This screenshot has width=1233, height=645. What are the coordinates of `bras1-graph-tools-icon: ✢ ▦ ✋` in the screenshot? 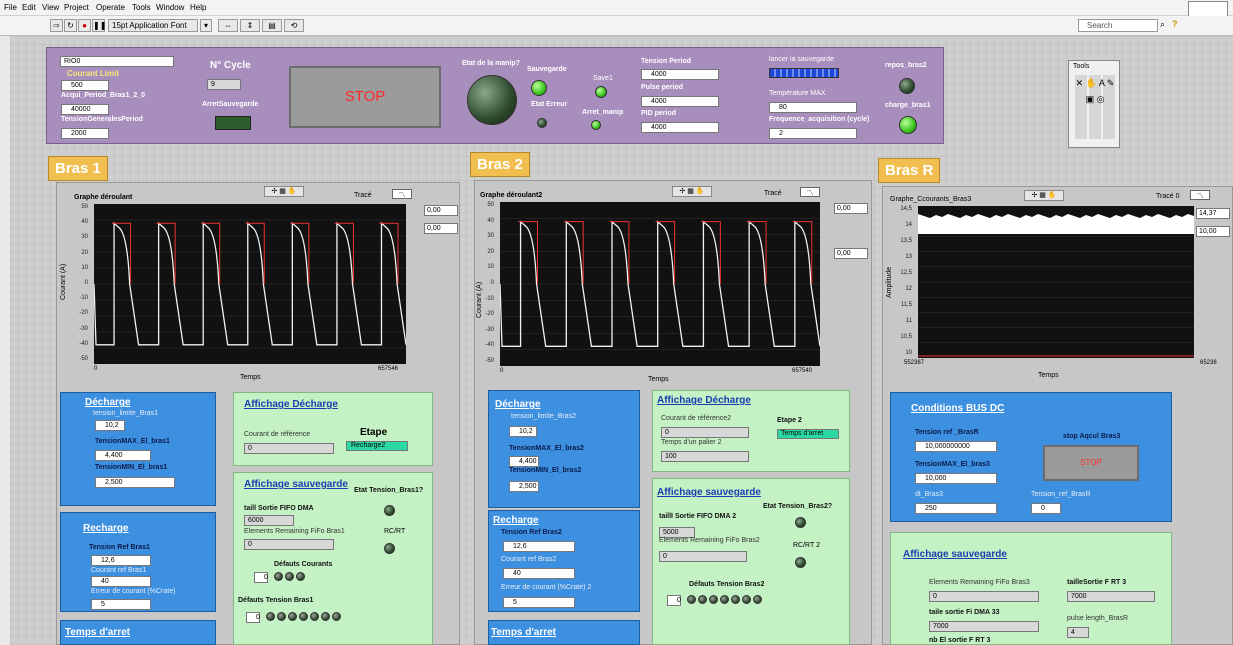 It's located at (284, 191).